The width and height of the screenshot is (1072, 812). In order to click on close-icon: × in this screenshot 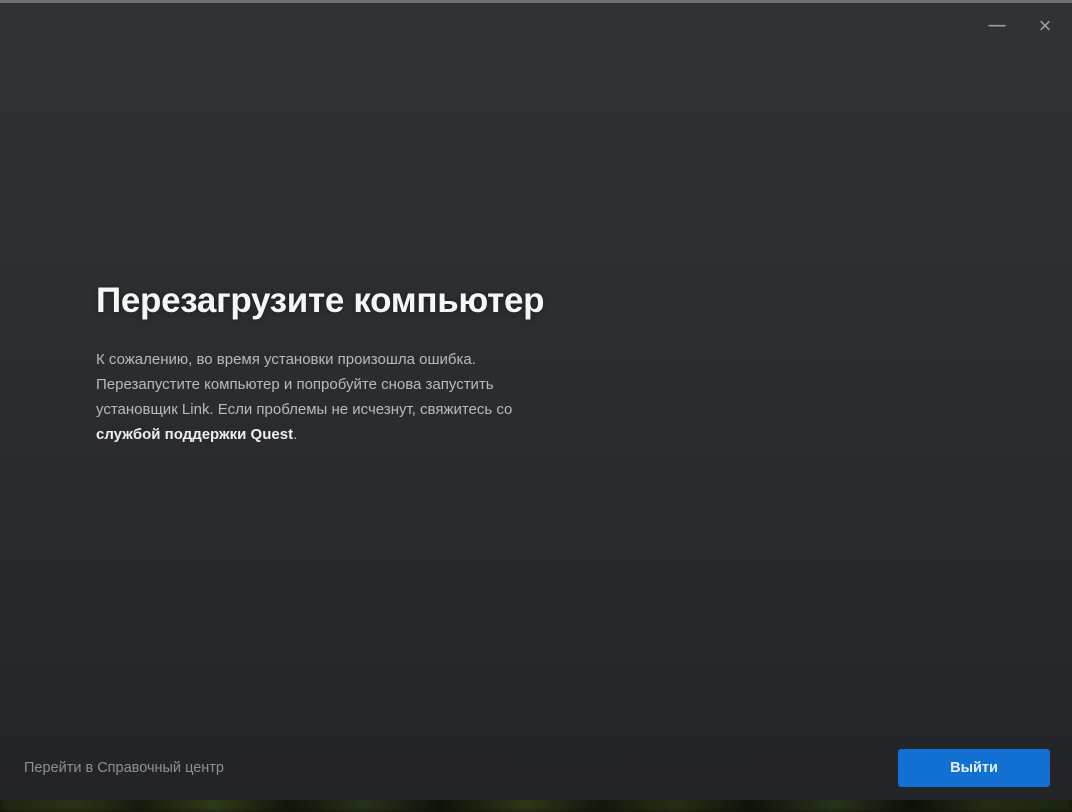, I will do `click(1045, 25)`.